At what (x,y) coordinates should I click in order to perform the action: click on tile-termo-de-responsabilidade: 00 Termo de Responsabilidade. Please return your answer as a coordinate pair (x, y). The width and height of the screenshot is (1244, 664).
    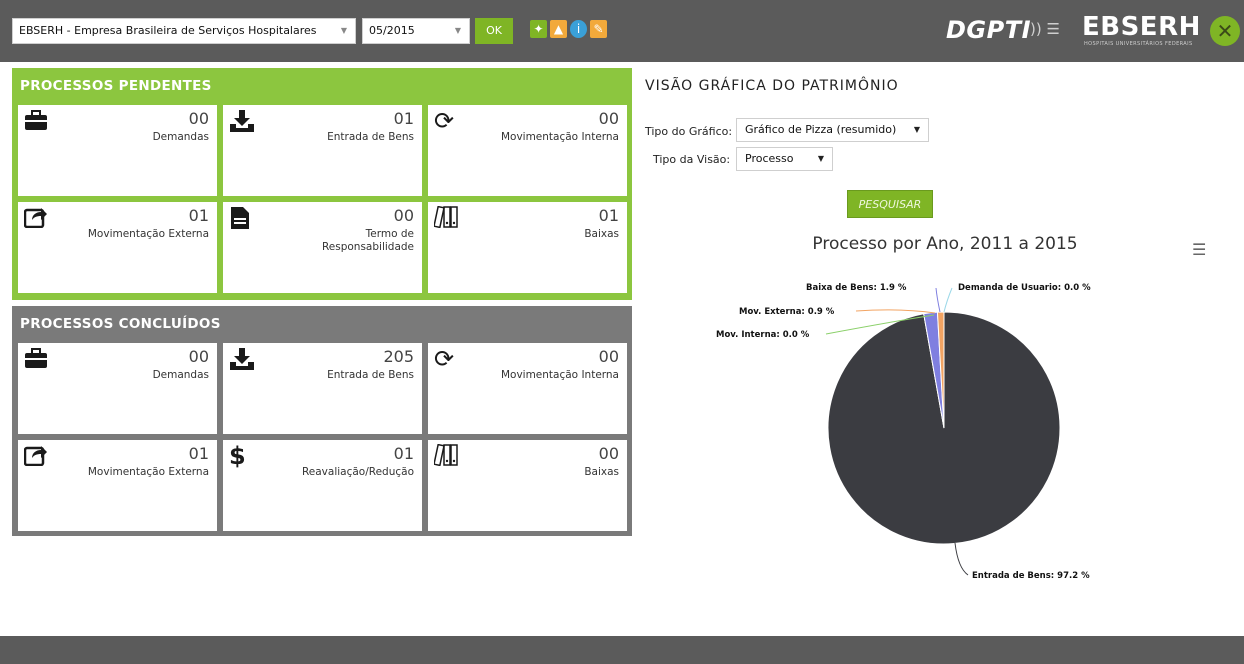
    Looking at the image, I should click on (322, 247).